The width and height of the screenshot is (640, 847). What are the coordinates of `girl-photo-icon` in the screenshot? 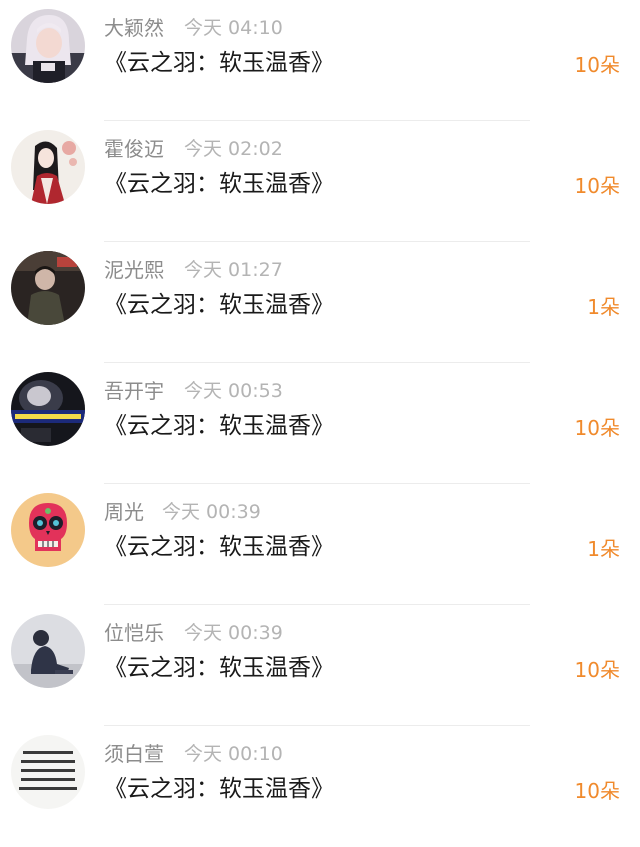 It's located at (48, 46).